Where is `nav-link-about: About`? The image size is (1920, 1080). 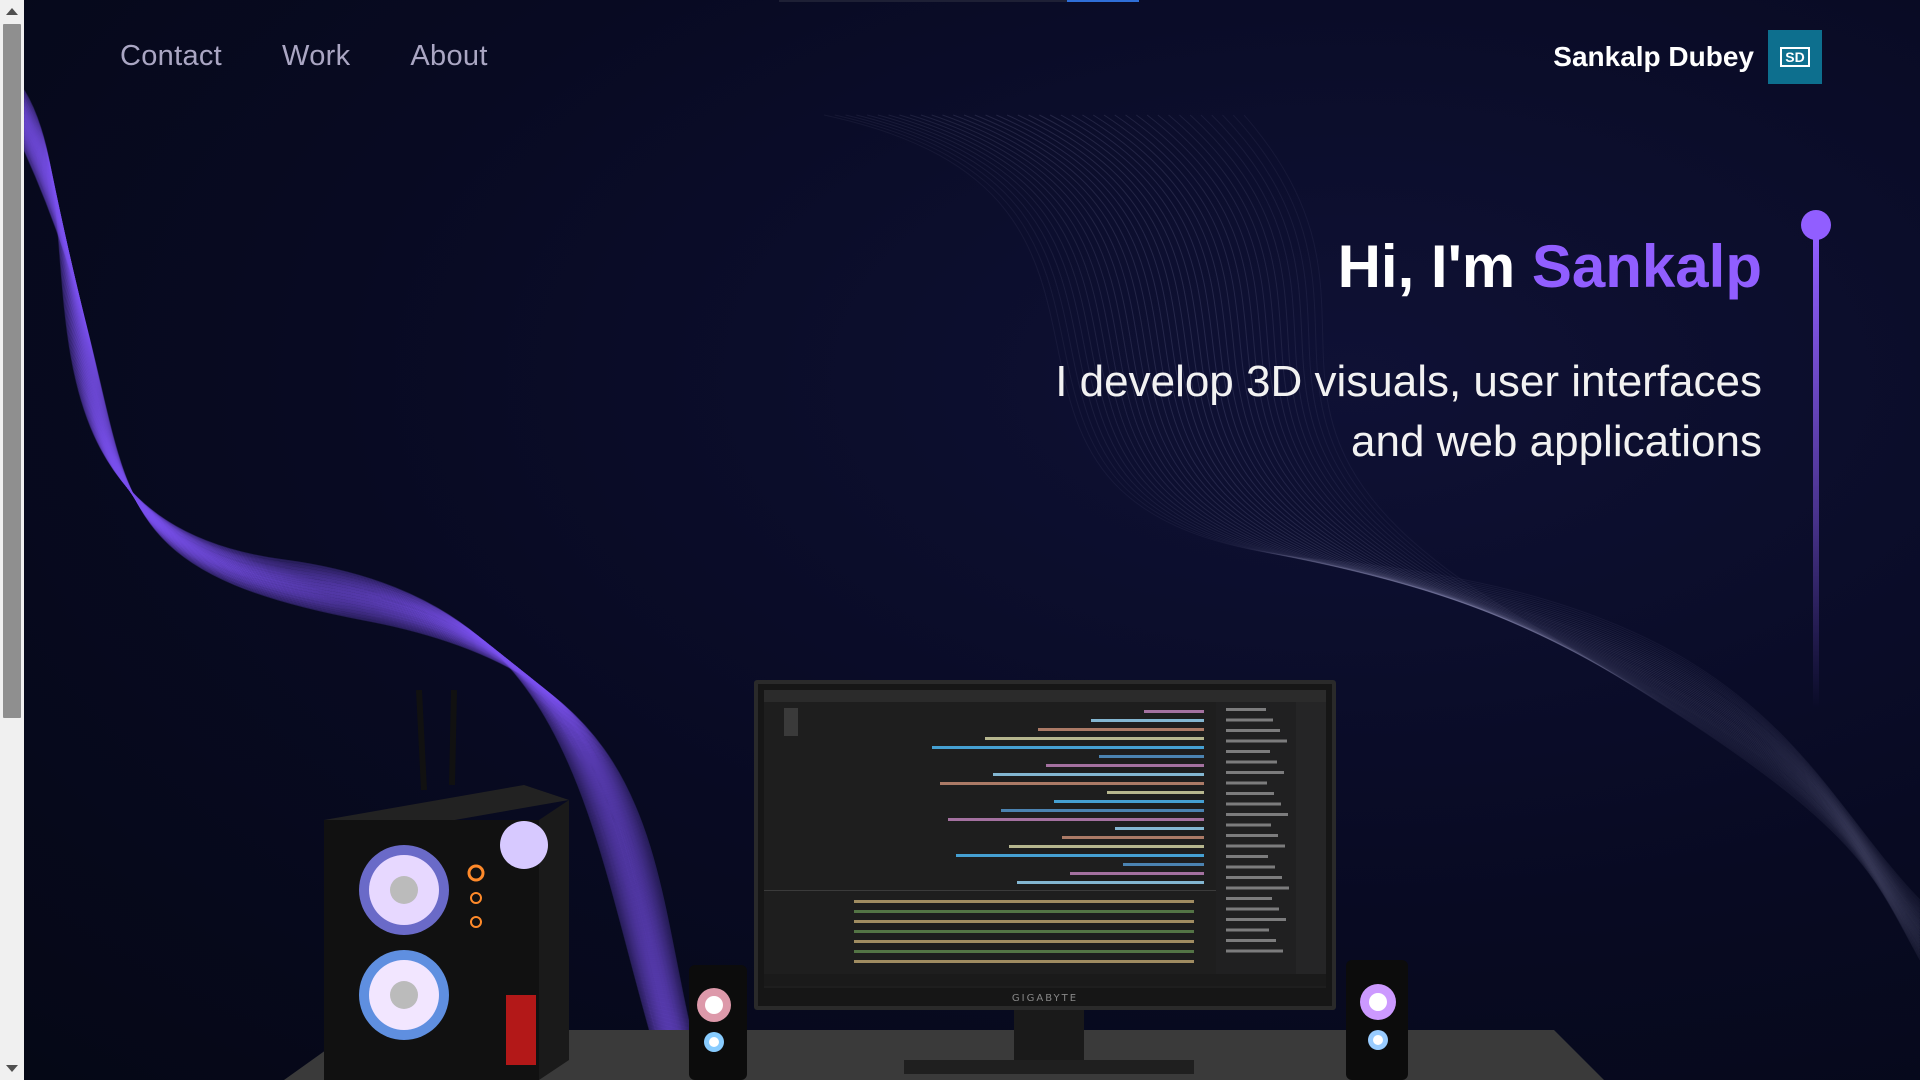 nav-link-about: About is located at coordinates (448, 56).